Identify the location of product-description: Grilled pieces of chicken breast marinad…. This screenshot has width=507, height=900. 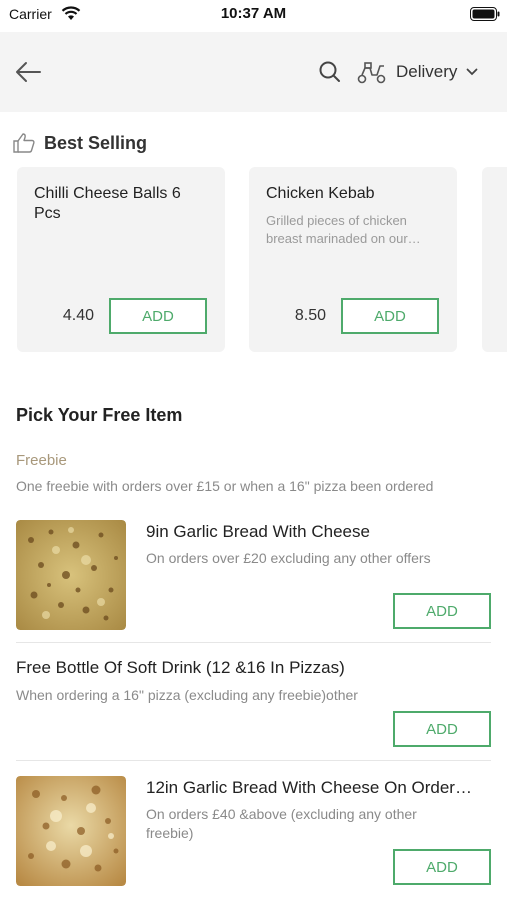
(343, 229).